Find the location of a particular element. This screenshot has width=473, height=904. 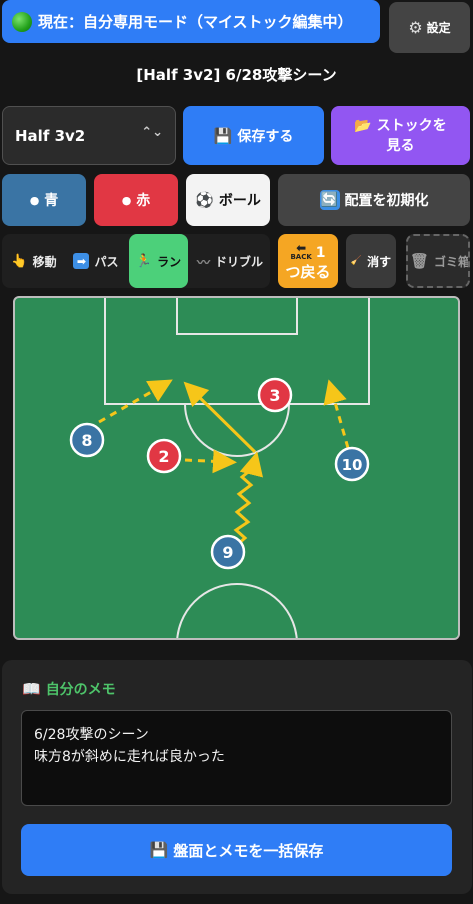

wavy-line-icon: 〰 is located at coordinates (203, 263).